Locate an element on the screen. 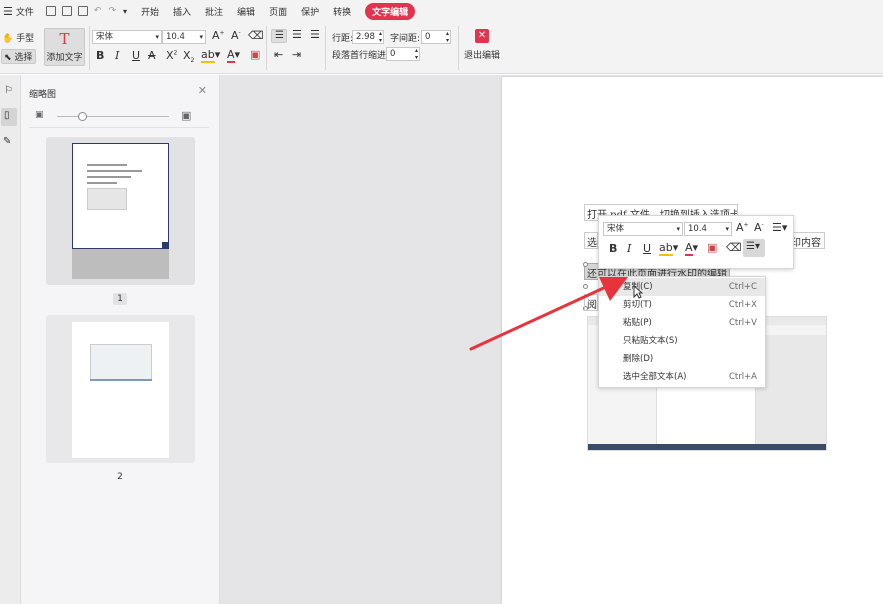  line-spacing-input: 2.98 ▴ ▾ is located at coordinates (368, 37).